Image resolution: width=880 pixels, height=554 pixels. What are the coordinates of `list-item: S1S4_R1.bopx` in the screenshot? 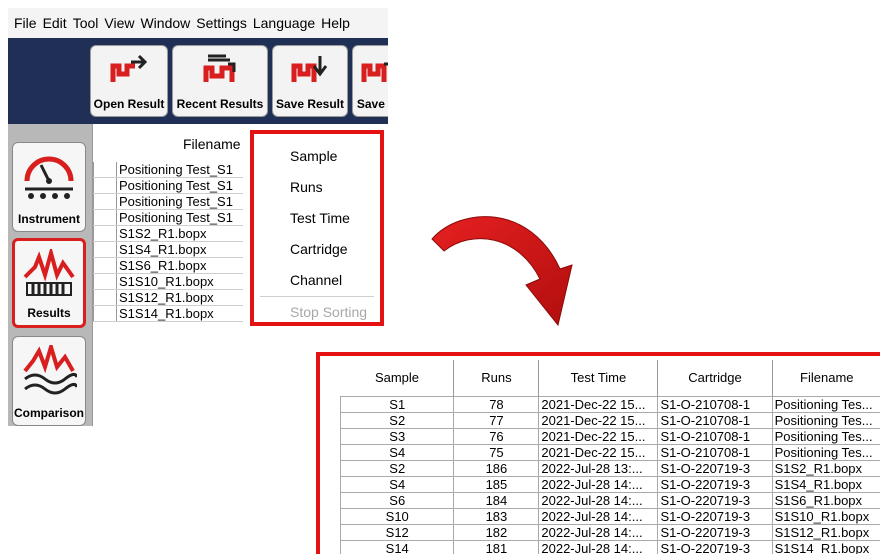 It's located at (168, 250).